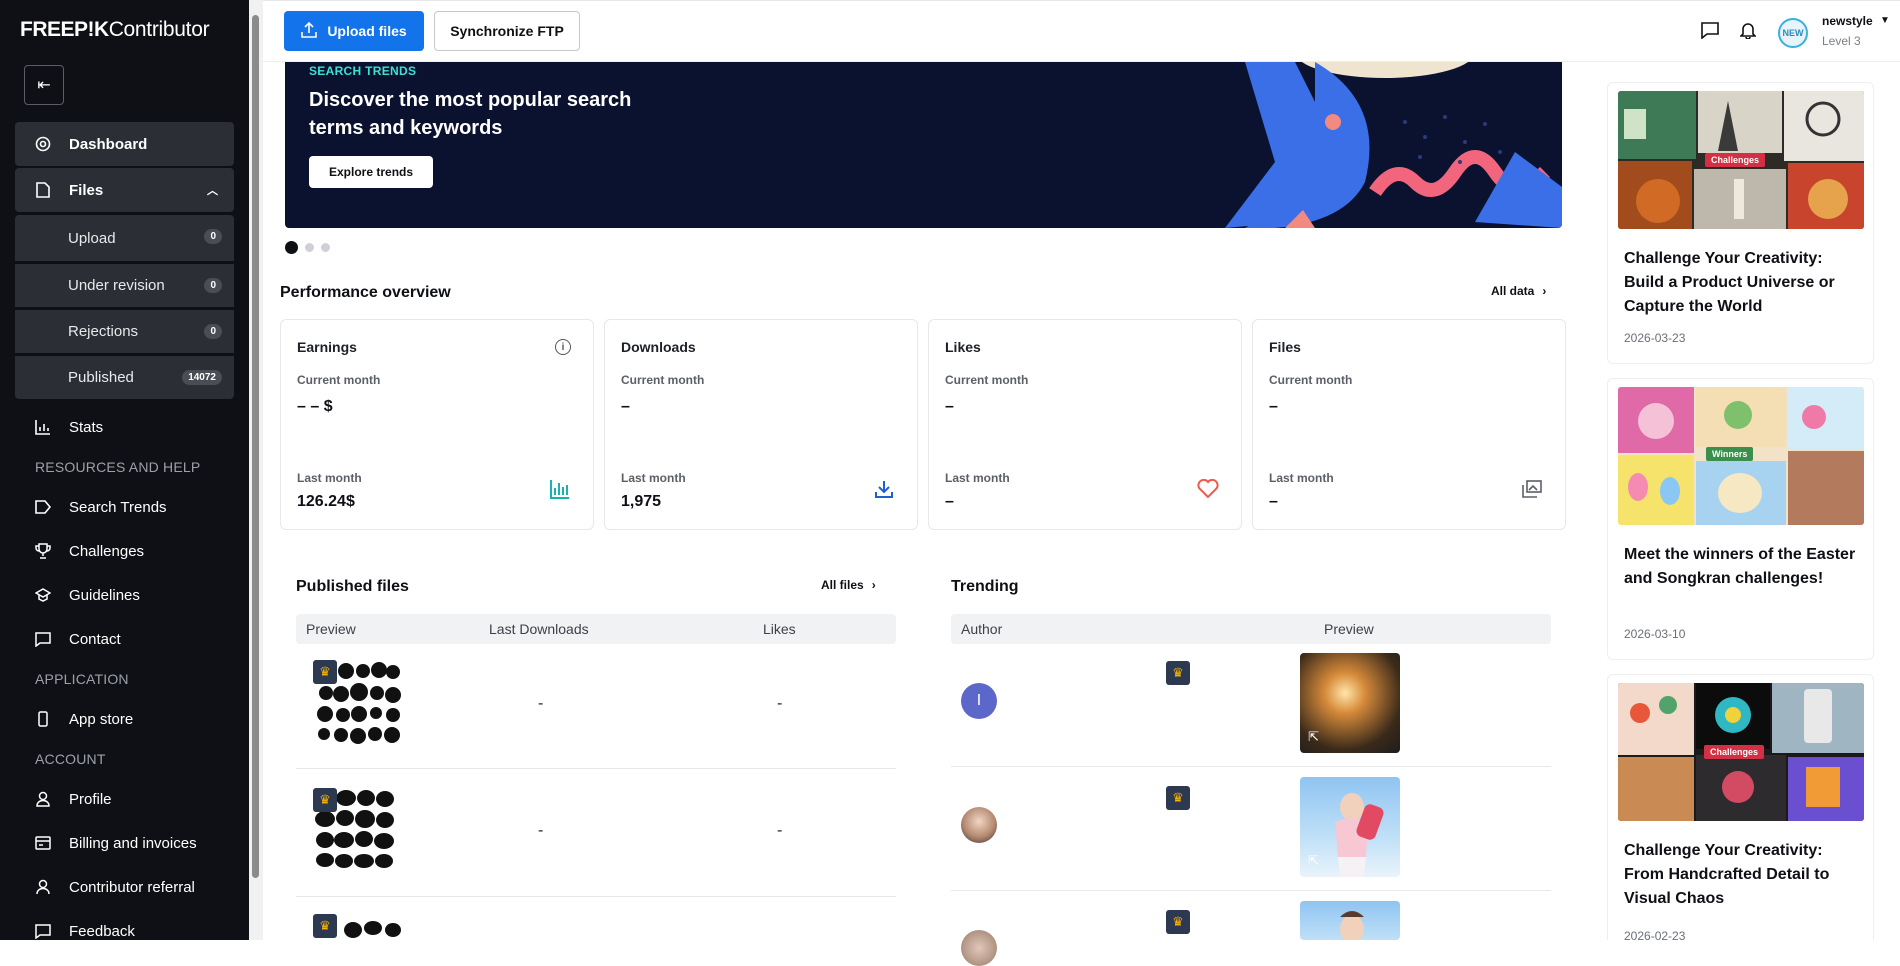 Image resolution: width=1900 pixels, height=966 pixels. I want to click on caret-down-icon: ▼, so click(1885, 20).